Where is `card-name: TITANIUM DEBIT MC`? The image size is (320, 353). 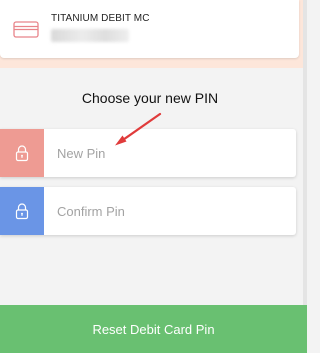 card-name: TITANIUM DEBIT MC is located at coordinates (100, 18).